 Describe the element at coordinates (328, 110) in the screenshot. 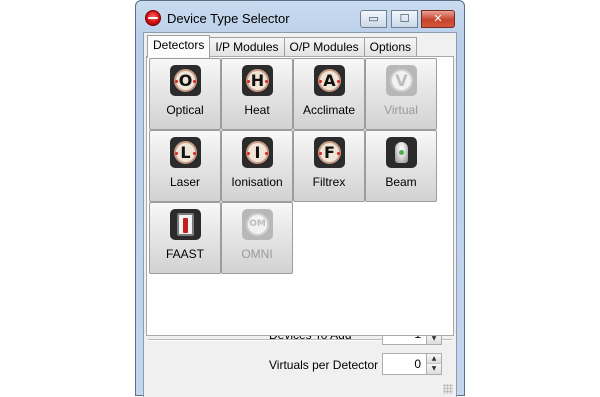

I see `device-label: Acclimate` at that location.